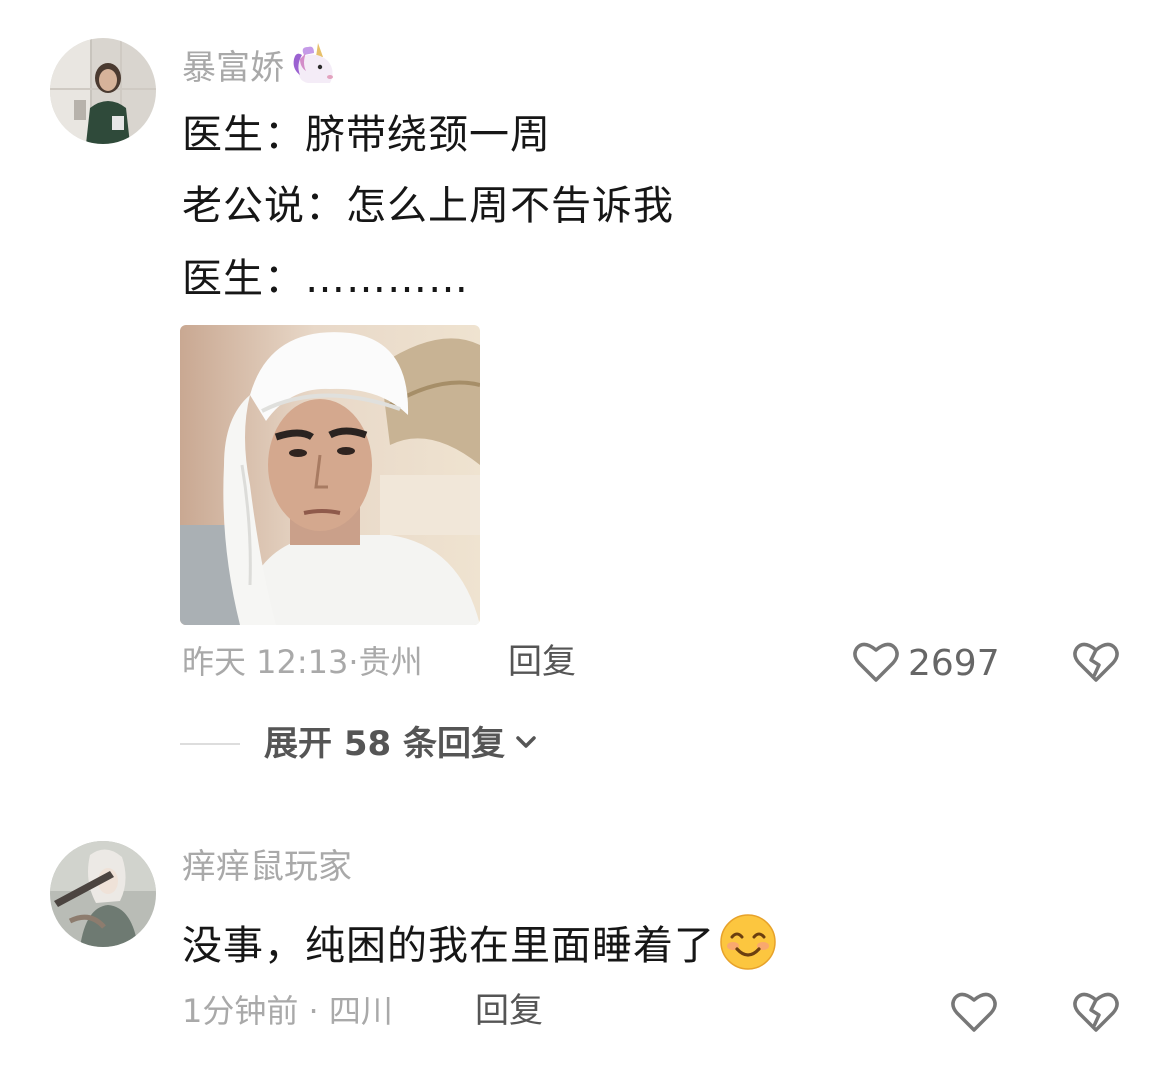 The height and width of the screenshot is (1073, 1170). I want to click on divider, so click(210, 744).